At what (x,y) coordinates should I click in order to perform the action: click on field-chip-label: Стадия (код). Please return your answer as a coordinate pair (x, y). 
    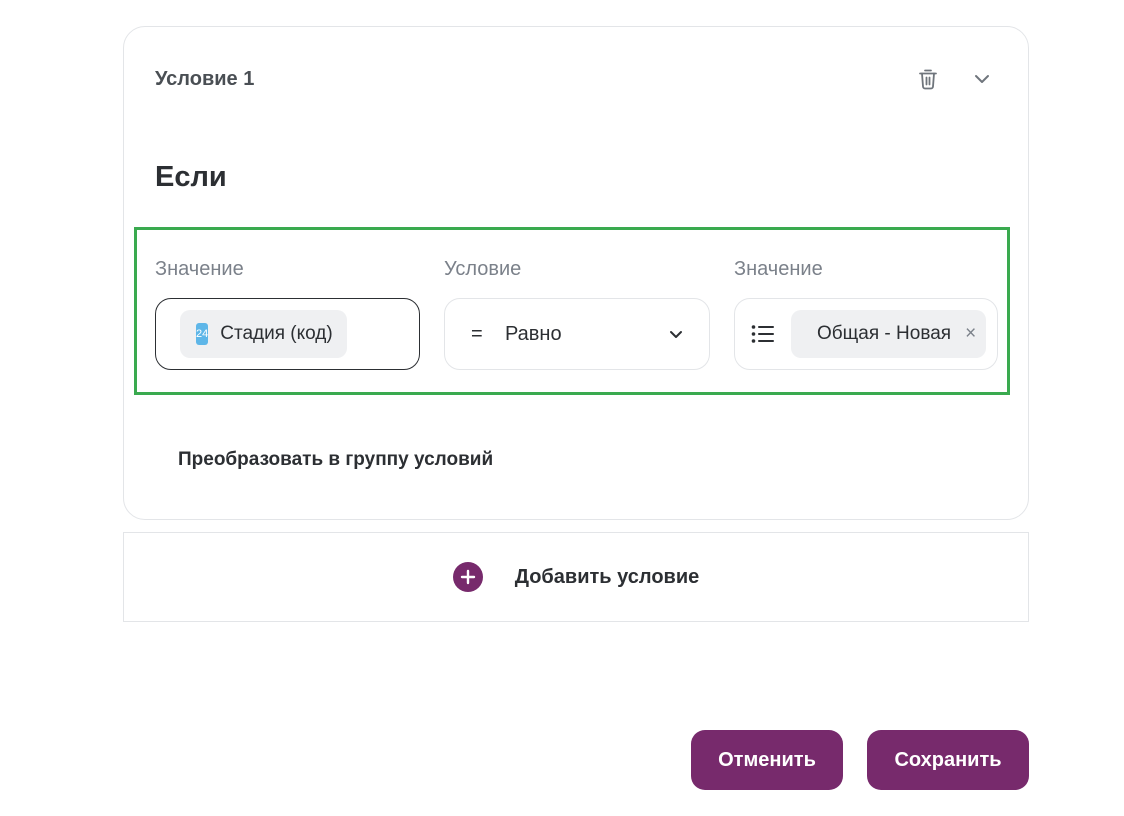
    Looking at the image, I should click on (276, 333).